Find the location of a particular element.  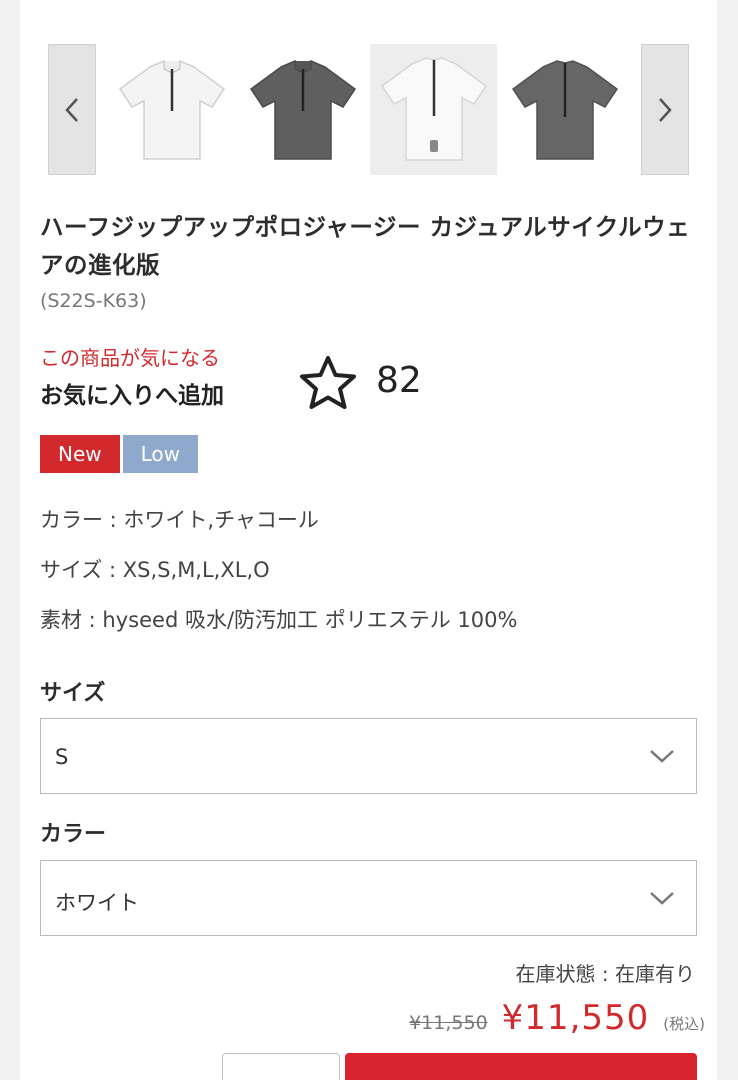

favorite-section: この商品が気になる お気に入りへ追加 82 is located at coordinates (250, 377).